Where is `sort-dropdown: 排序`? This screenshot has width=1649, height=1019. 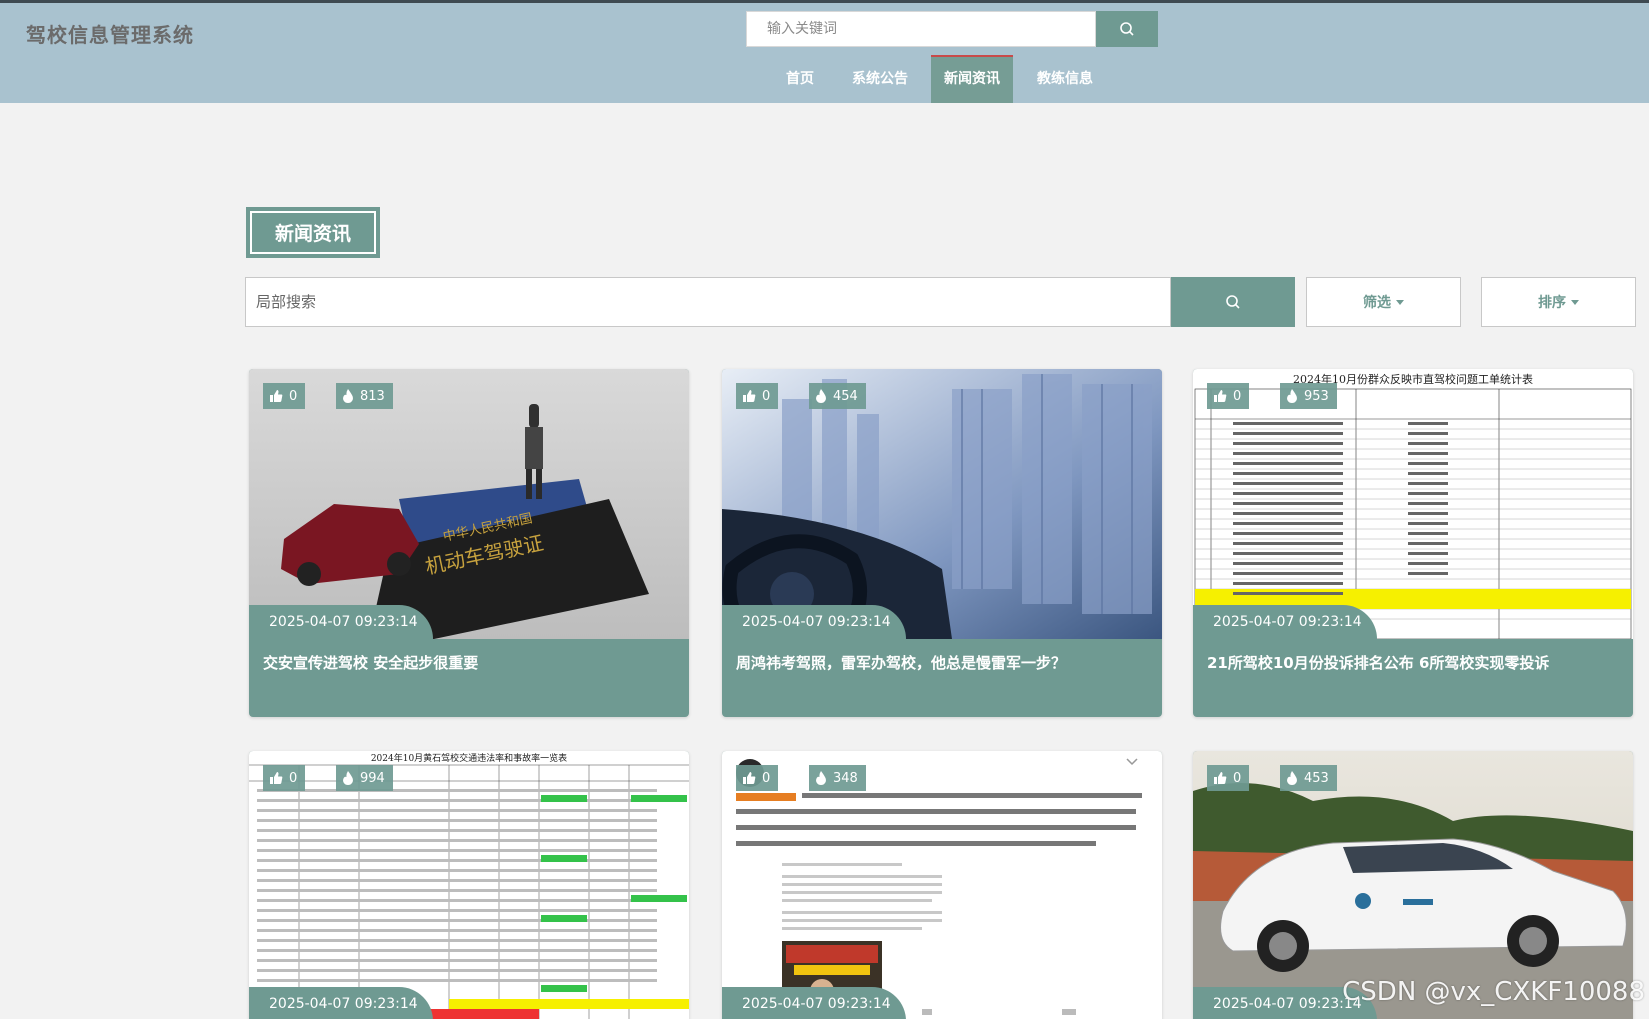 sort-dropdown: 排序 is located at coordinates (1558, 302).